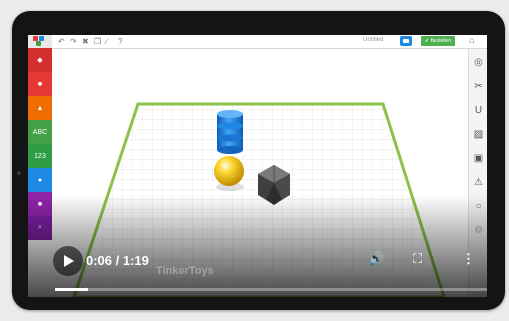 The width and height of the screenshot is (509, 321). What do you see at coordinates (61, 41) in the screenshot?
I see `undo-icon: ↶` at bounding box center [61, 41].